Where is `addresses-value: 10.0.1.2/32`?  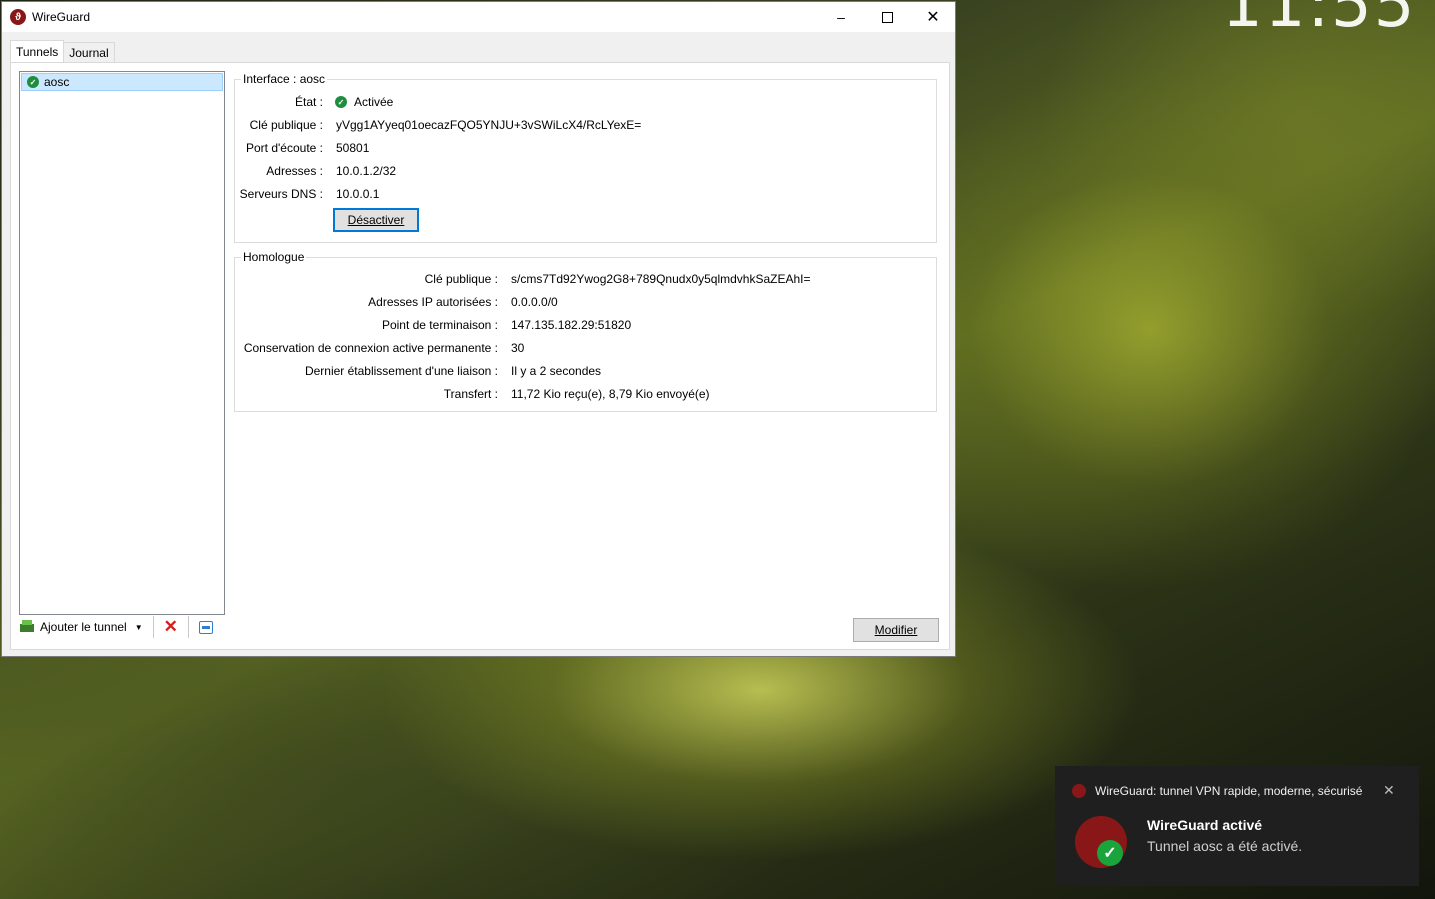 addresses-value: 10.0.1.2/32 is located at coordinates (366, 171).